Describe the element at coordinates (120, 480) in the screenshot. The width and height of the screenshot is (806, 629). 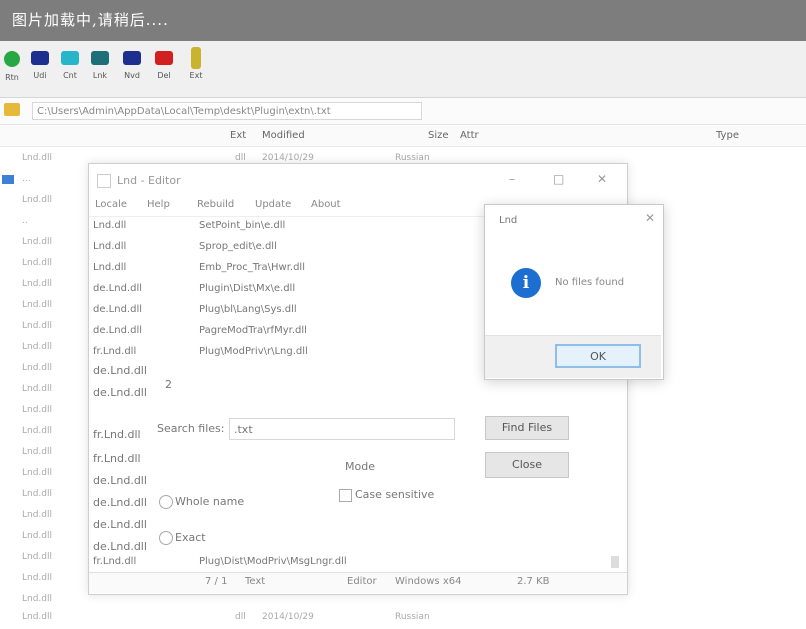
I see `extra-row-5: de.Lnd.dll` at that location.